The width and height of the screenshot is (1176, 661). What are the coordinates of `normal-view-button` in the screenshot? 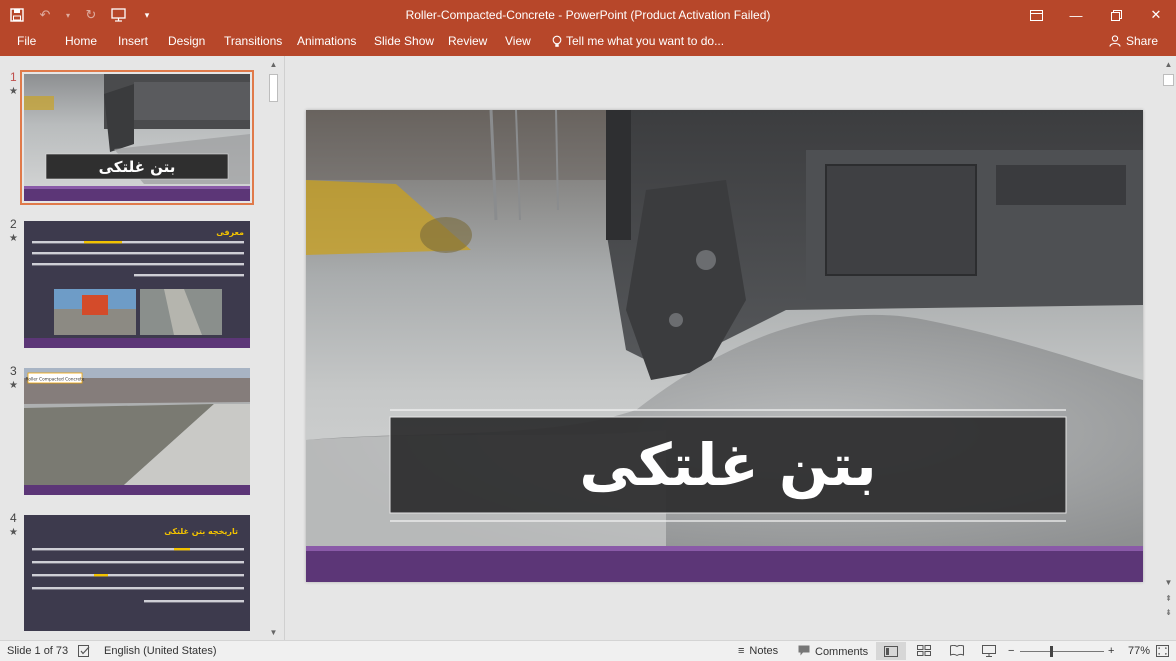 It's located at (891, 651).